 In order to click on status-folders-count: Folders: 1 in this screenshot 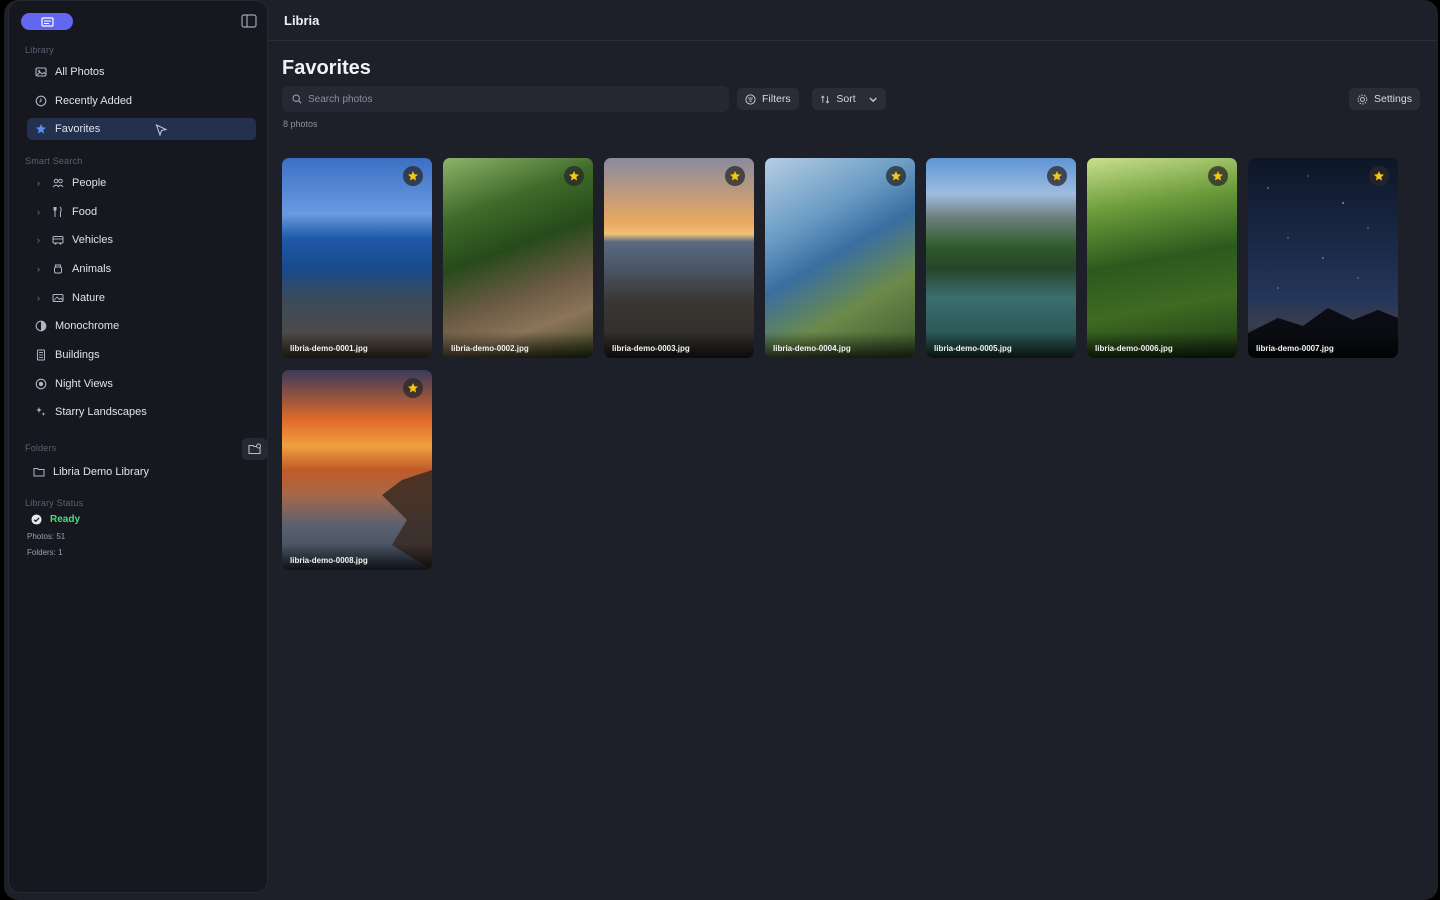, I will do `click(45, 552)`.